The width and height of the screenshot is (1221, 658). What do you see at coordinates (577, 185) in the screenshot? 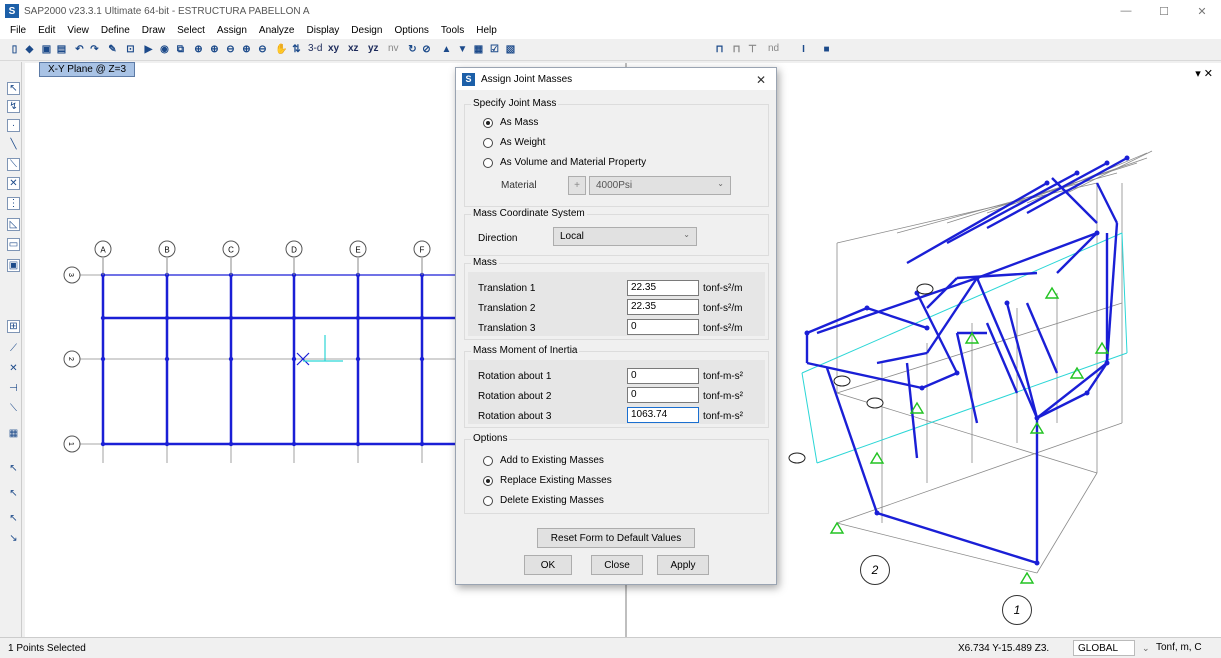
I see `material-add-button: +` at bounding box center [577, 185].